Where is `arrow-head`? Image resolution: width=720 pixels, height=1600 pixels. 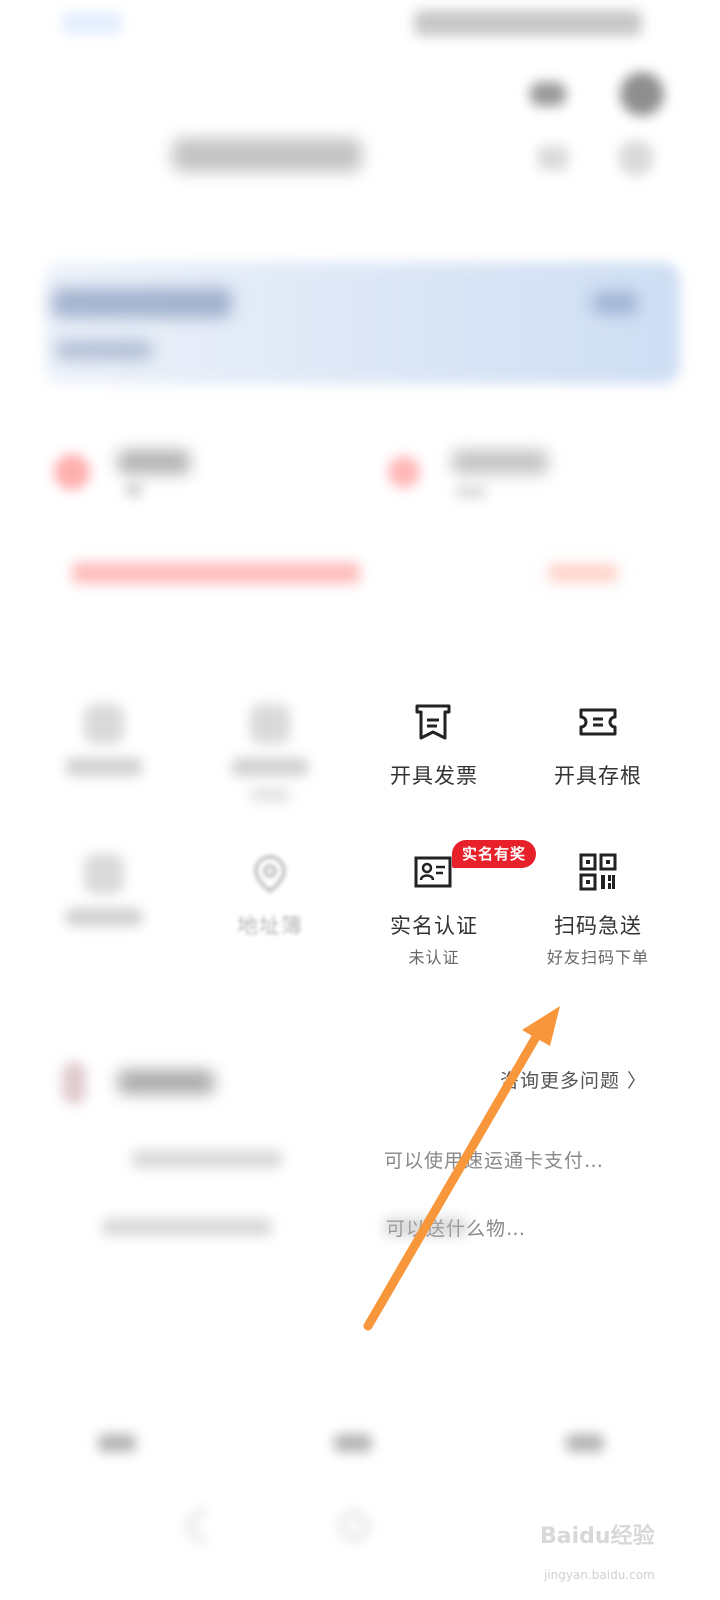
arrow-head is located at coordinates (541, 1026).